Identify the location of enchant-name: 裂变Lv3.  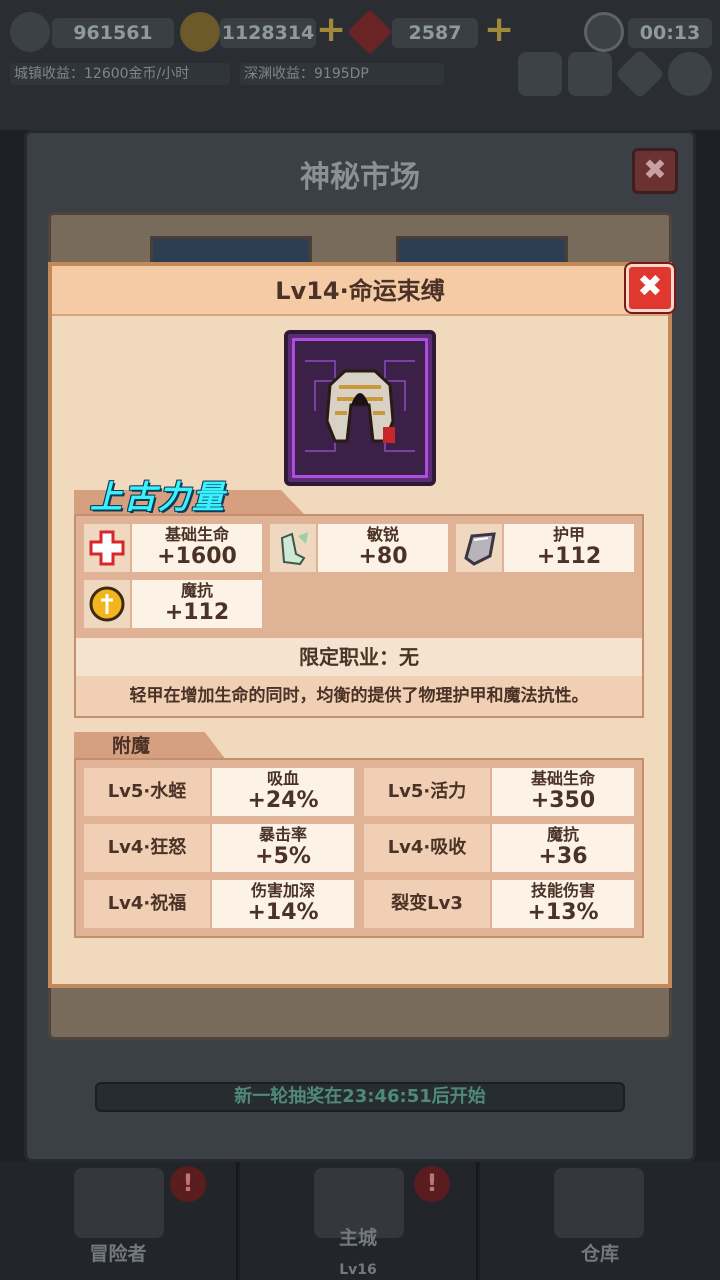
(427, 904).